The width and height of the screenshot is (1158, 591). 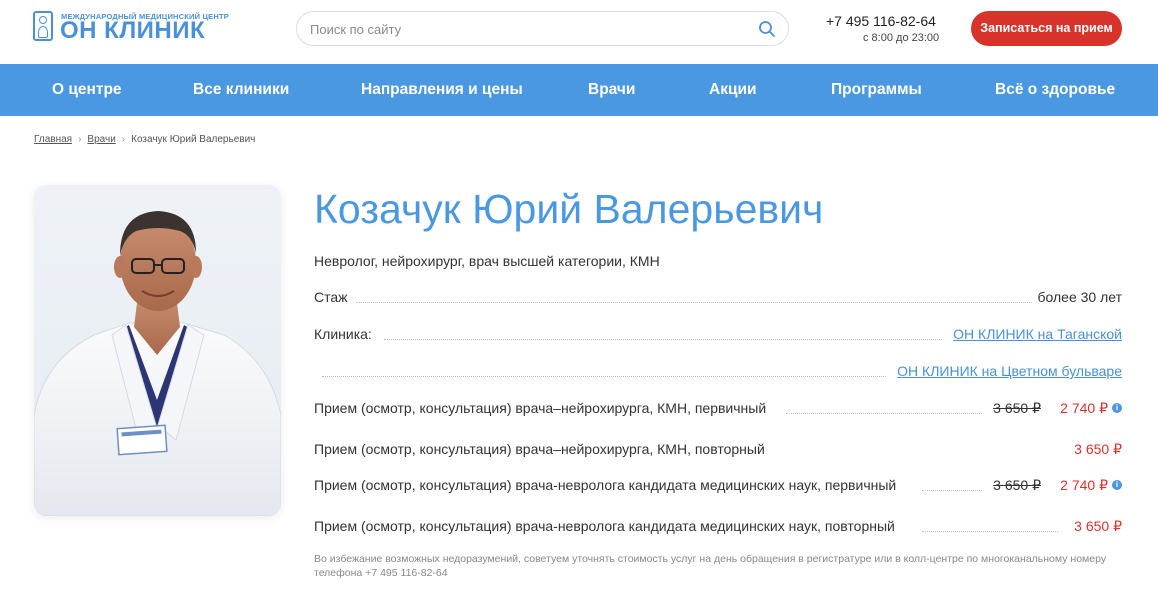 I want to click on nav-item-about: О центре, so click(x=87, y=90).